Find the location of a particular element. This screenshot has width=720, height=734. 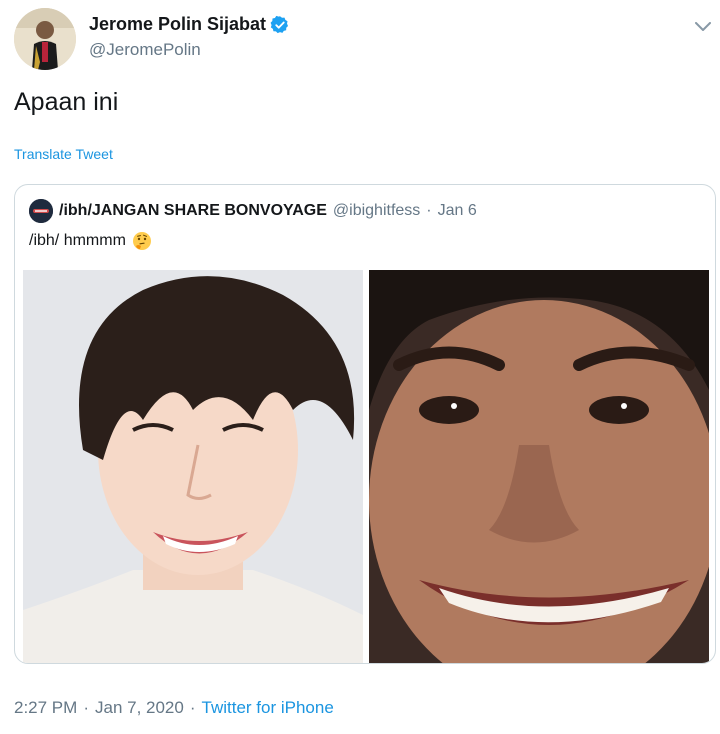

quoted-display-name: /ibh/JANGAN SHARE BONVOYAGE is located at coordinates (193, 210).